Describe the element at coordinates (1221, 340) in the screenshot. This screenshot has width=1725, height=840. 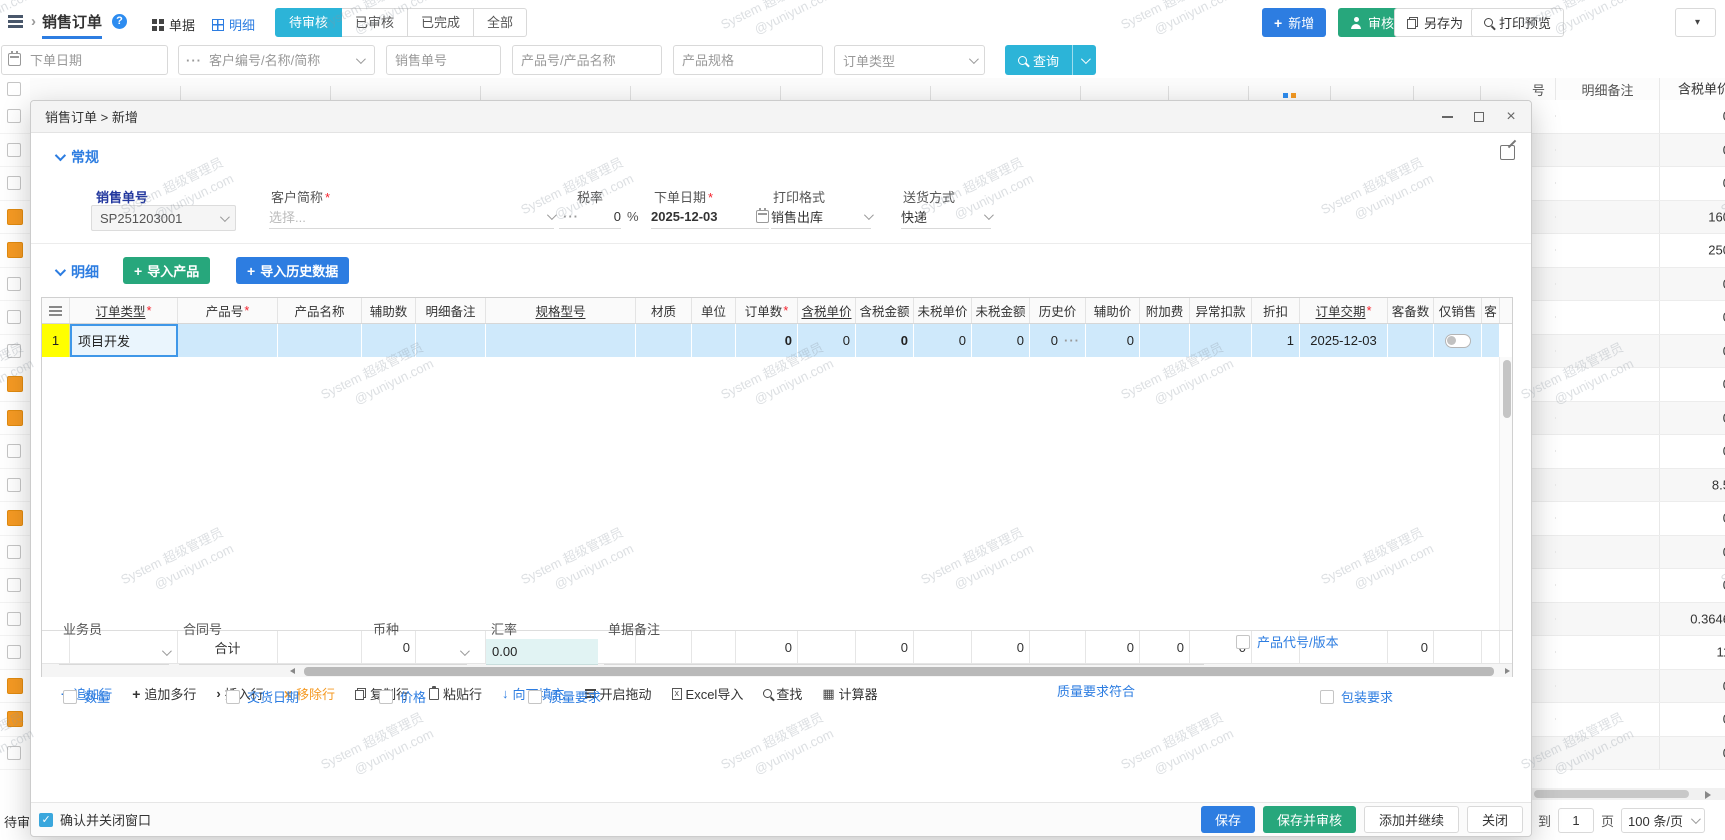
I see `cell-abnormal` at that location.